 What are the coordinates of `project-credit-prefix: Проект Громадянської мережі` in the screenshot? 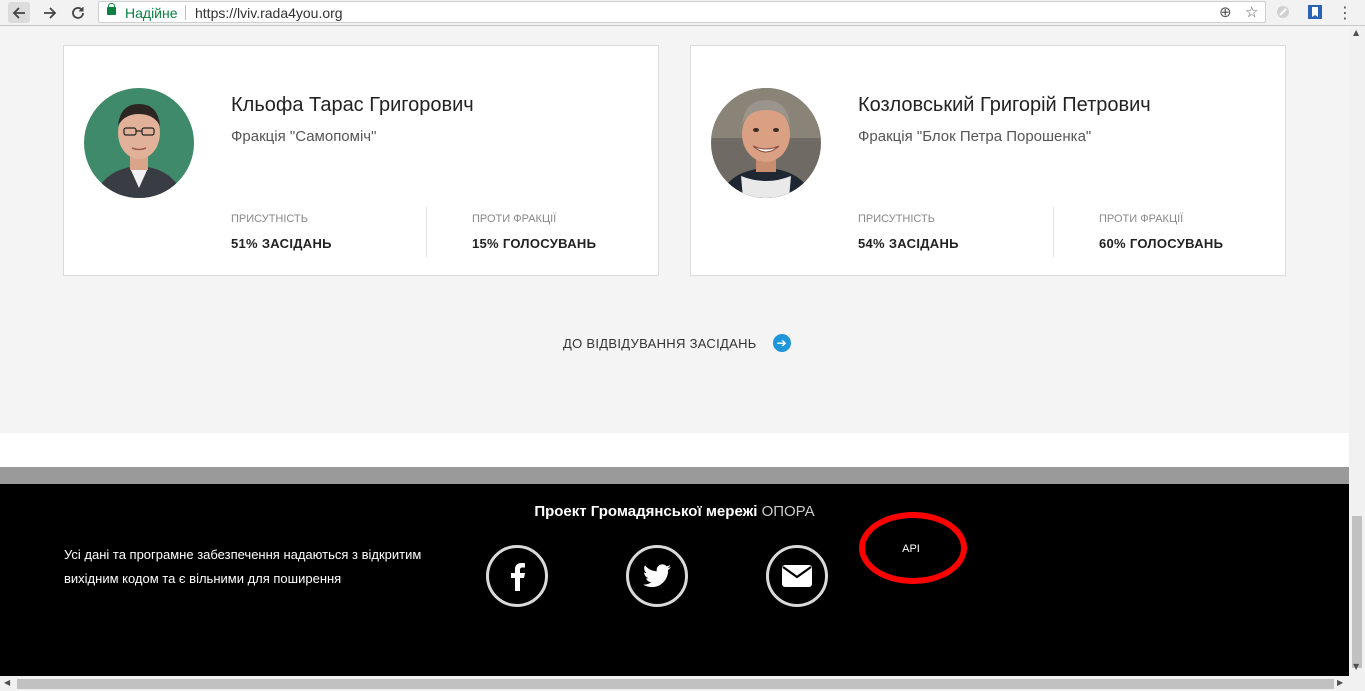 It's located at (646, 511).